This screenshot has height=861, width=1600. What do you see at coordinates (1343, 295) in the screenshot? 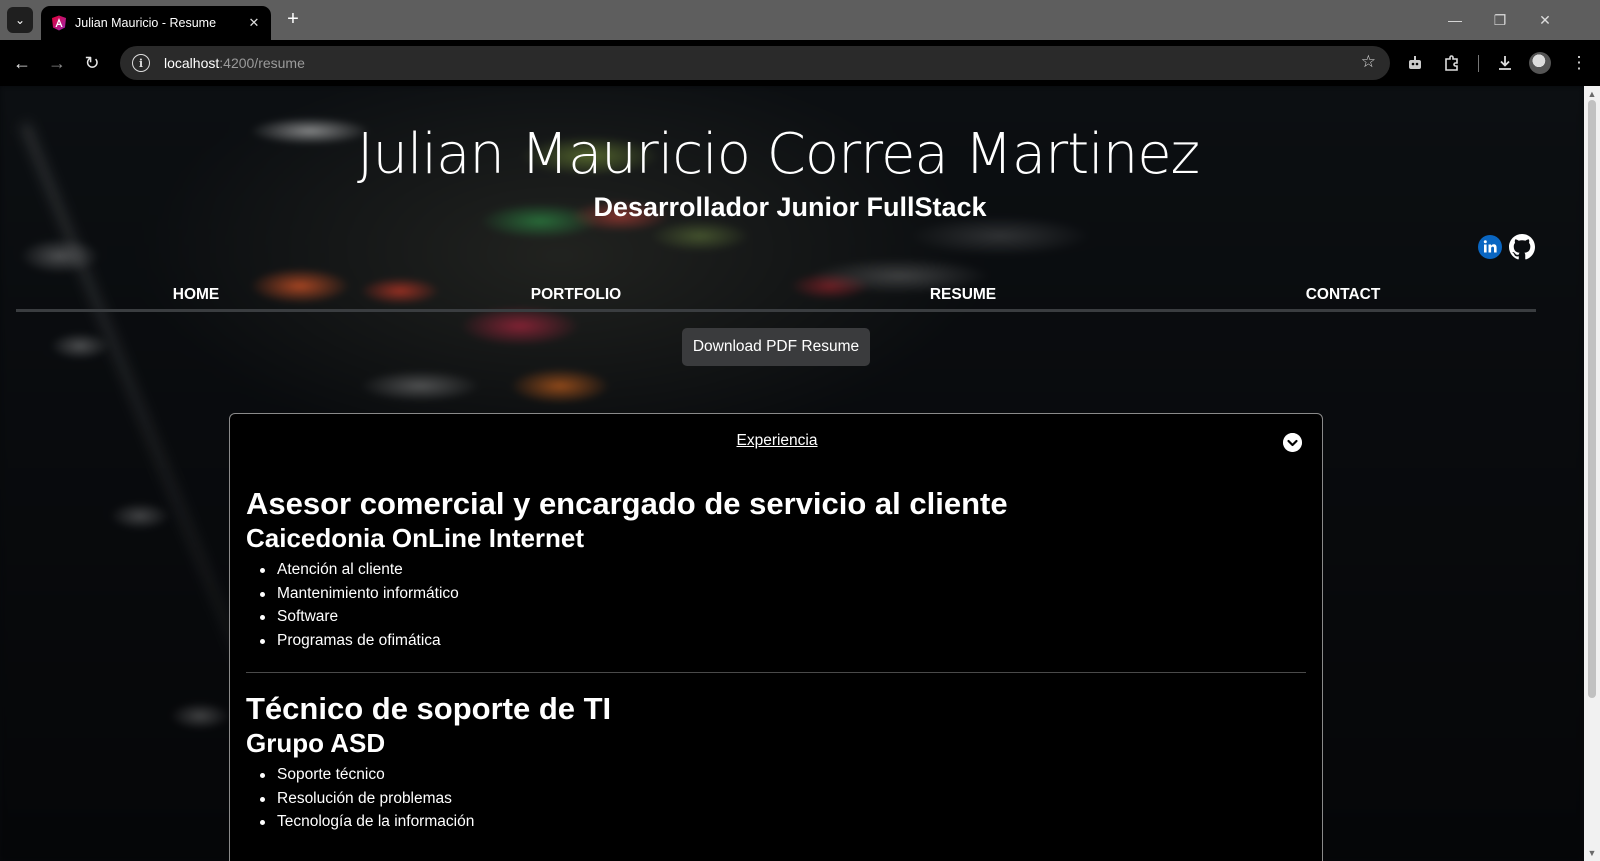
I see `nav-contact-link: CONTACT` at bounding box center [1343, 295].